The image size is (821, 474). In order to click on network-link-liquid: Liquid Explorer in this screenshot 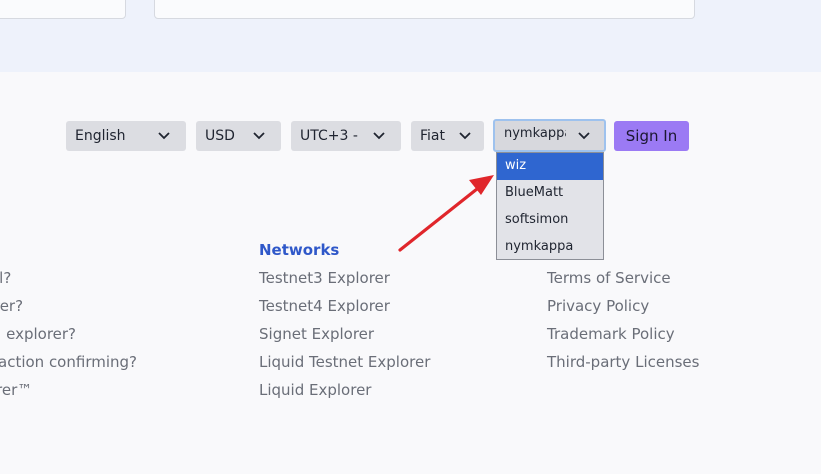, I will do `click(315, 390)`.